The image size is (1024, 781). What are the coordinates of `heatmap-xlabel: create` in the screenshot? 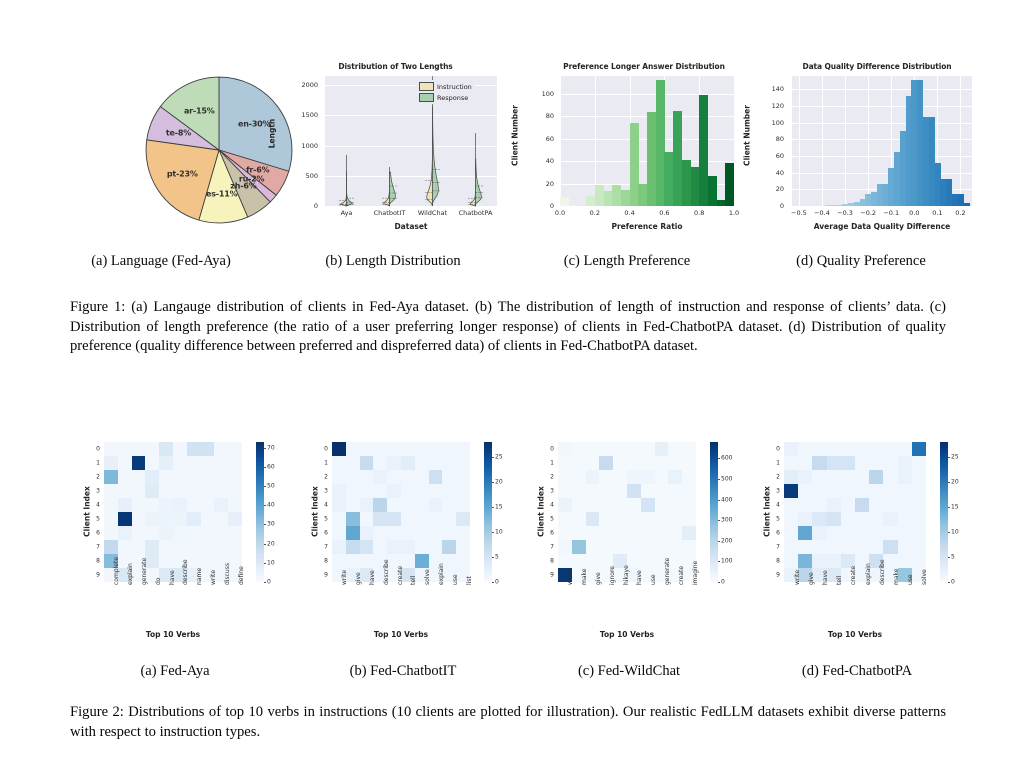 It's located at (400, 575).